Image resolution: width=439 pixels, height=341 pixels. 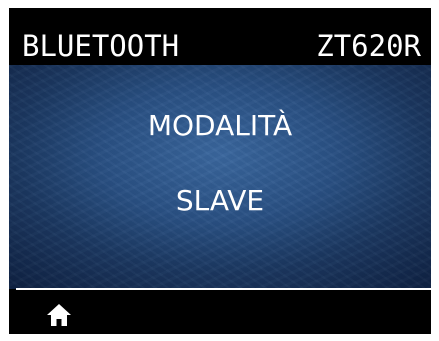 I want to click on home-icon, so click(x=59, y=315).